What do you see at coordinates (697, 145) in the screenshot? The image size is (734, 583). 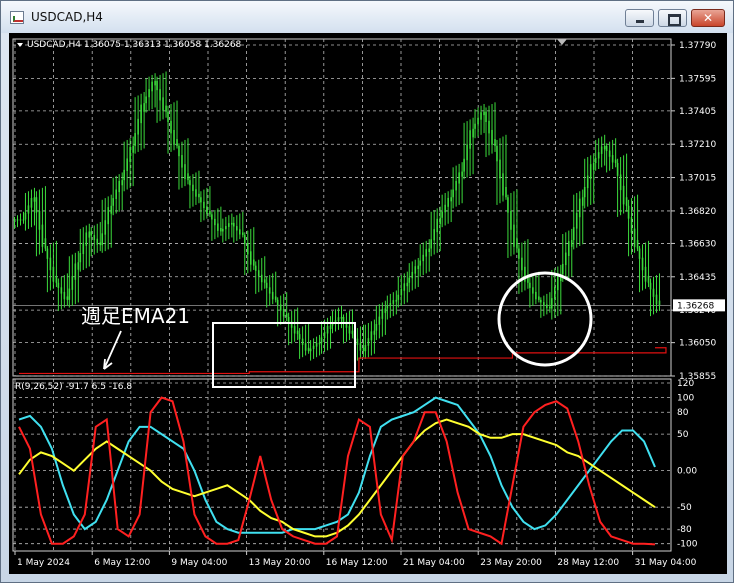 I see `price-tick-label: 1.37210` at bounding box center [697, 145].